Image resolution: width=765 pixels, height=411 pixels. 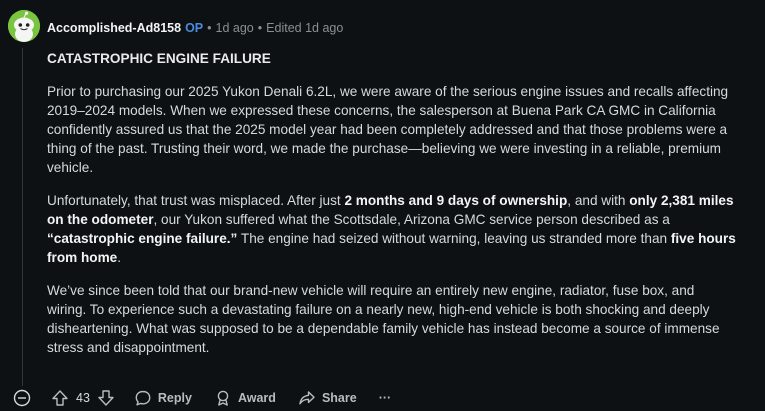 I want to click on share-button: Share, so click(x=327, y=398).